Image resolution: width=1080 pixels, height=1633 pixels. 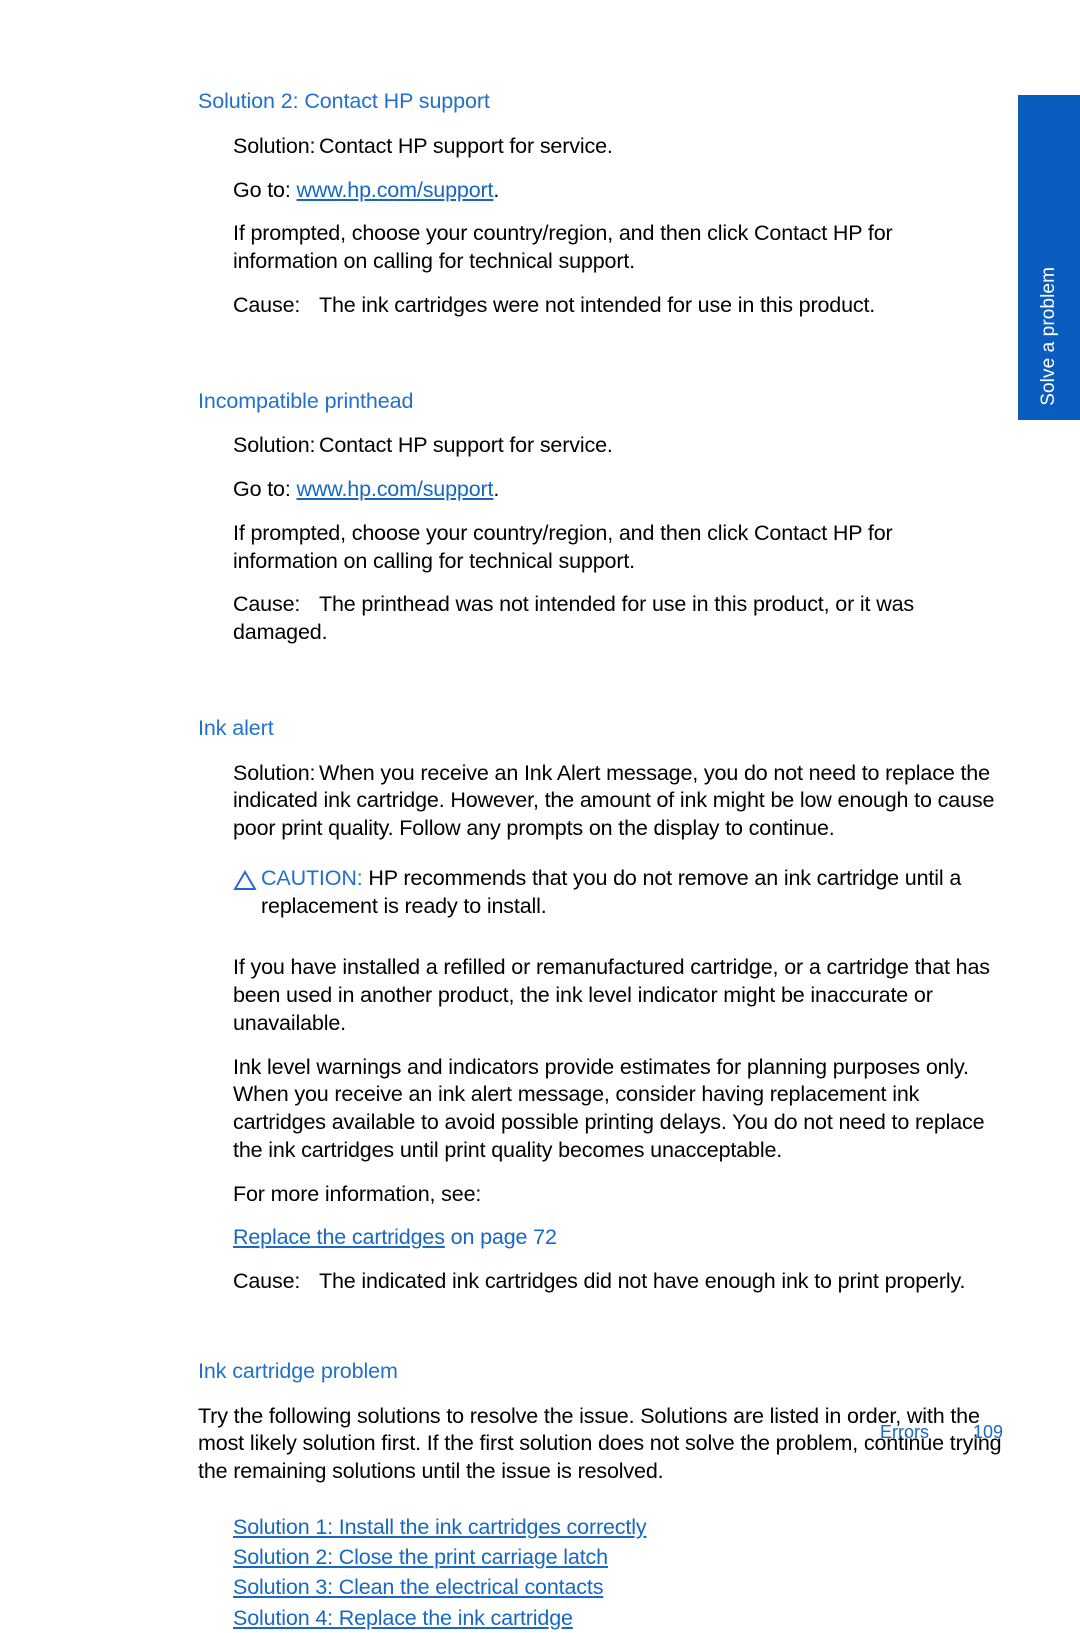 I want to click on side-thumb-tab-label: Solve a problem, so click(x=1048, y=336).